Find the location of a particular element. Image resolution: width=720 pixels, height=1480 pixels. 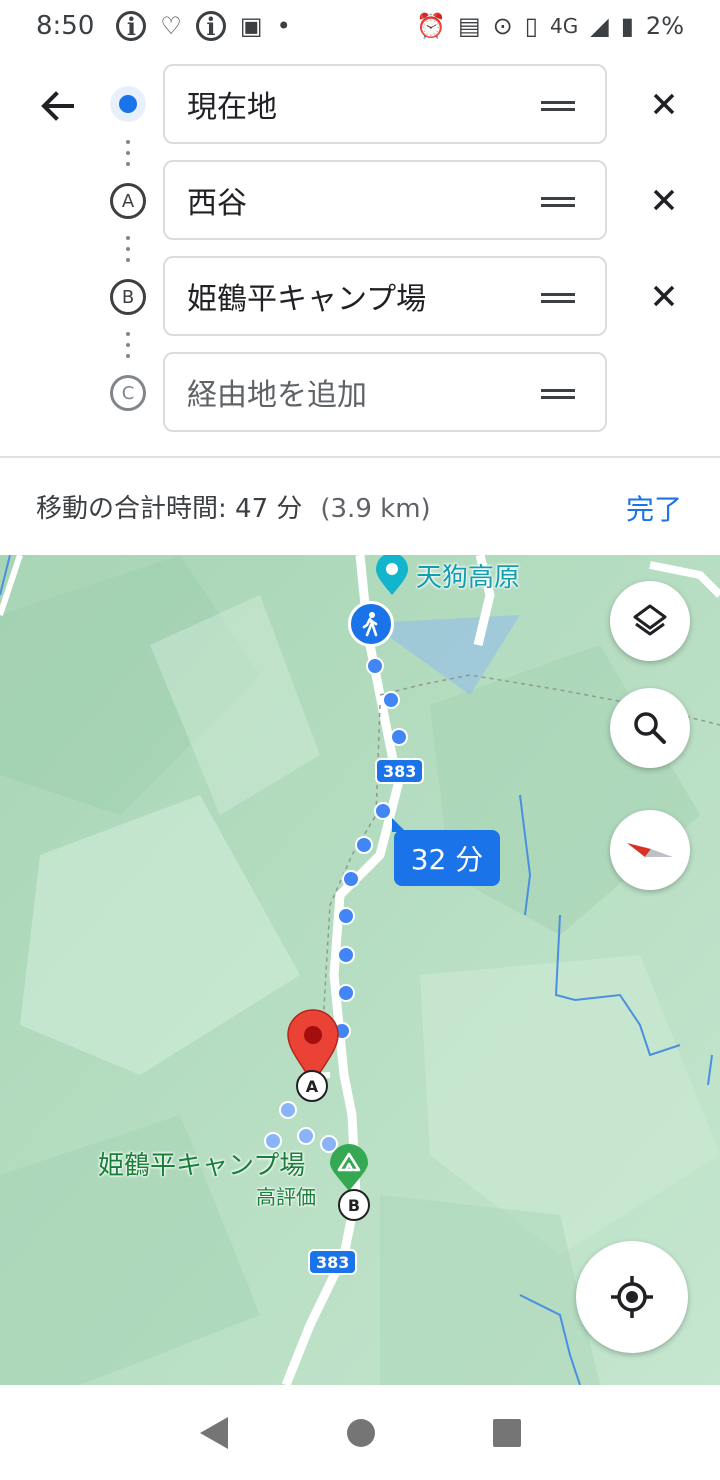

location-icon: ⊙ is located at coordinates (502, 26).